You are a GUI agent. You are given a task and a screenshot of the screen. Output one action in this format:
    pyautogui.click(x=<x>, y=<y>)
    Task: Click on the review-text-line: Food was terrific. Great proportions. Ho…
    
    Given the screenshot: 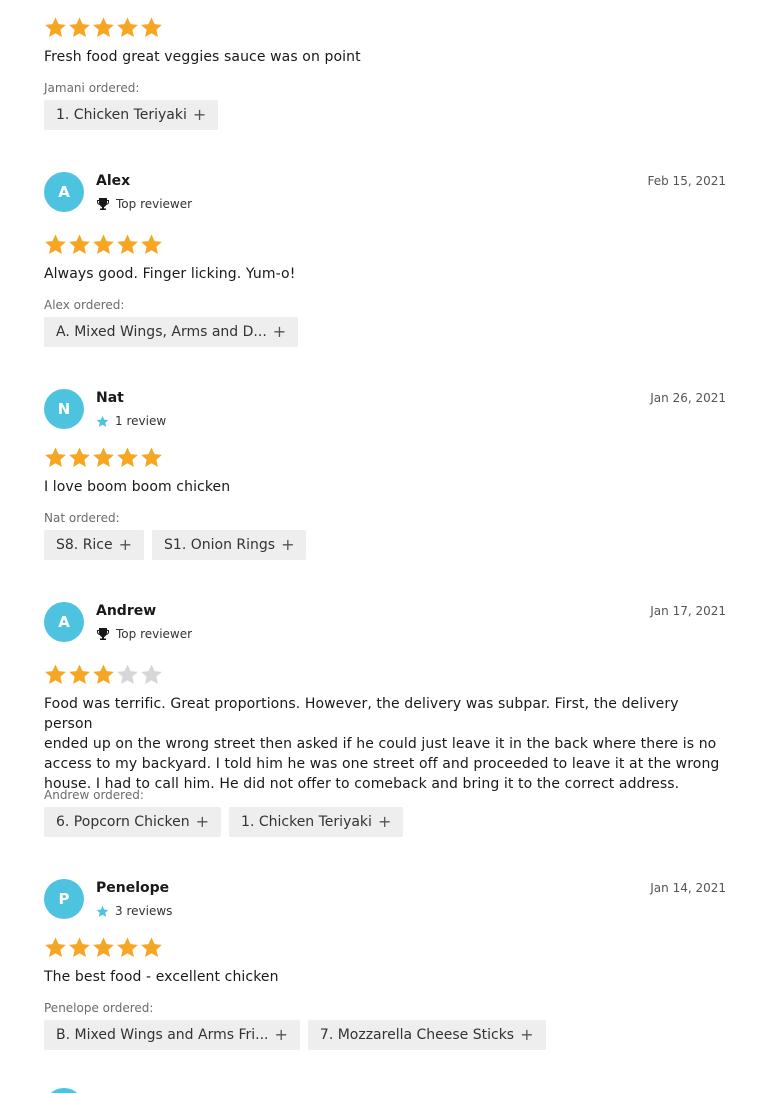 What is the action you would take?
    pyautogui.click(x=361, y=714)
    